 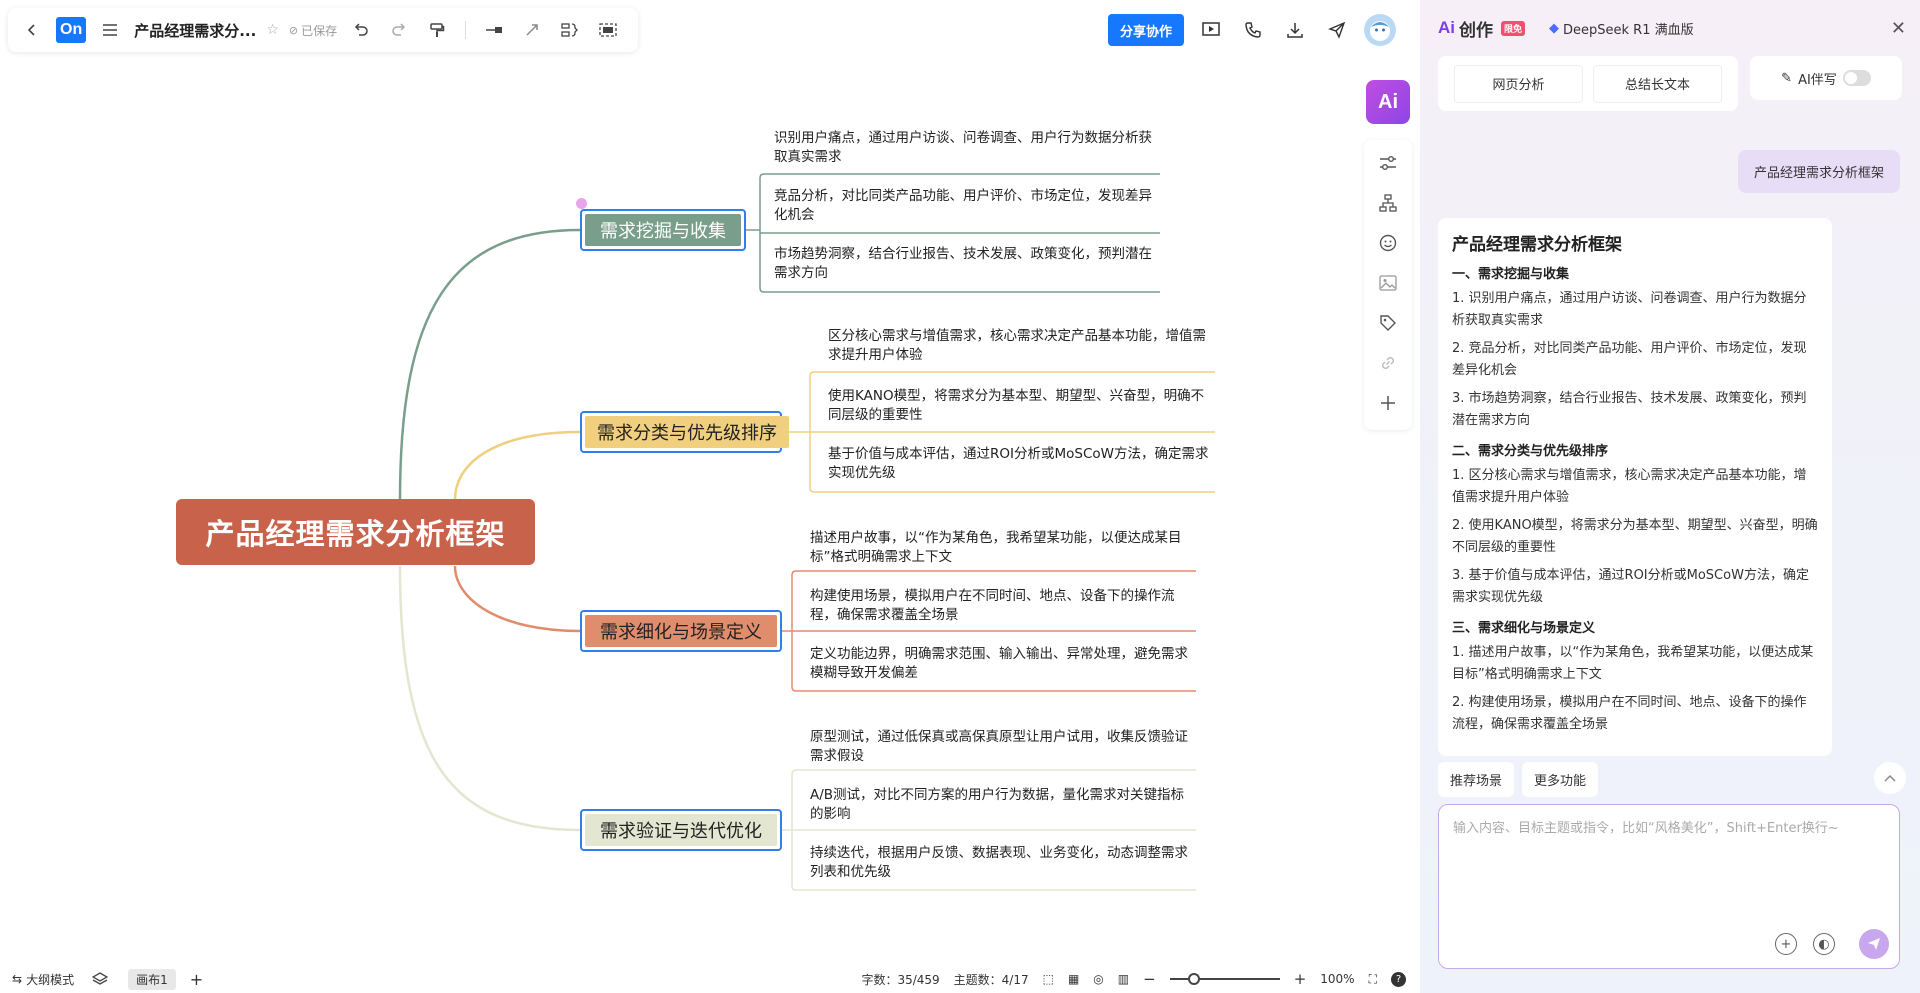 What do you see at coordinates (1817, 80) in the screenshot?
I see `ai-write-label: AI伴写` at bounding box center [1817, 80].